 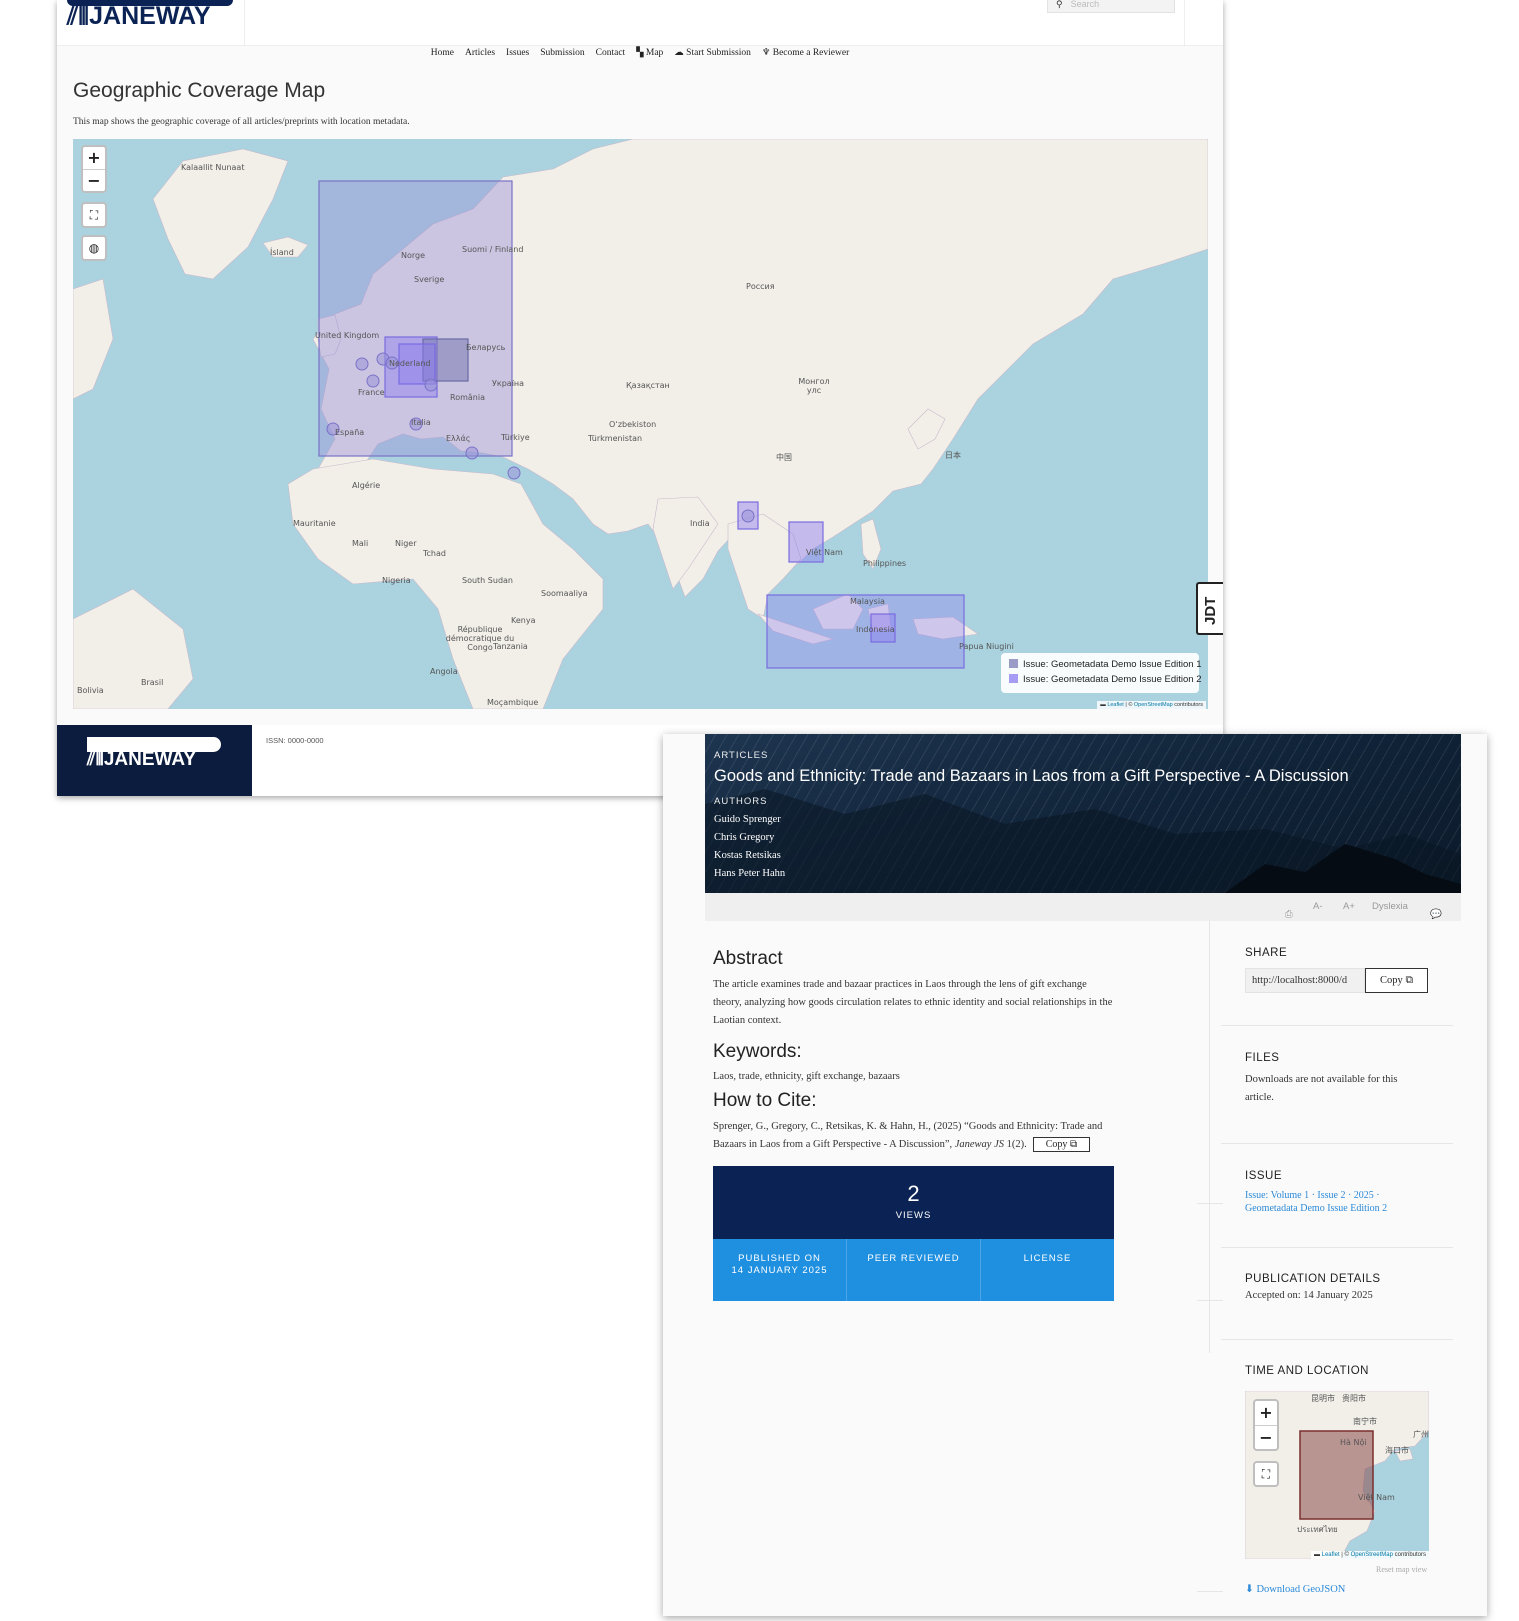 What do you see at coordinates (314, 523) in the screenshot?
I see `place-label: Mauritanie` at bounding box center [314, 523].